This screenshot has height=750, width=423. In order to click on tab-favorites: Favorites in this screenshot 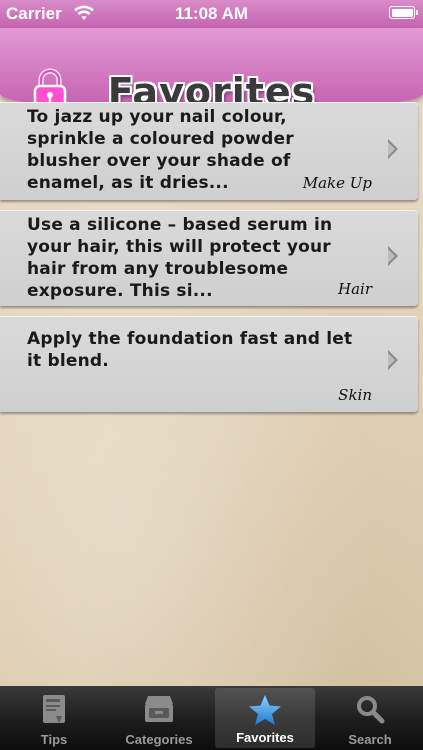, I will do `click(265, 718)`.